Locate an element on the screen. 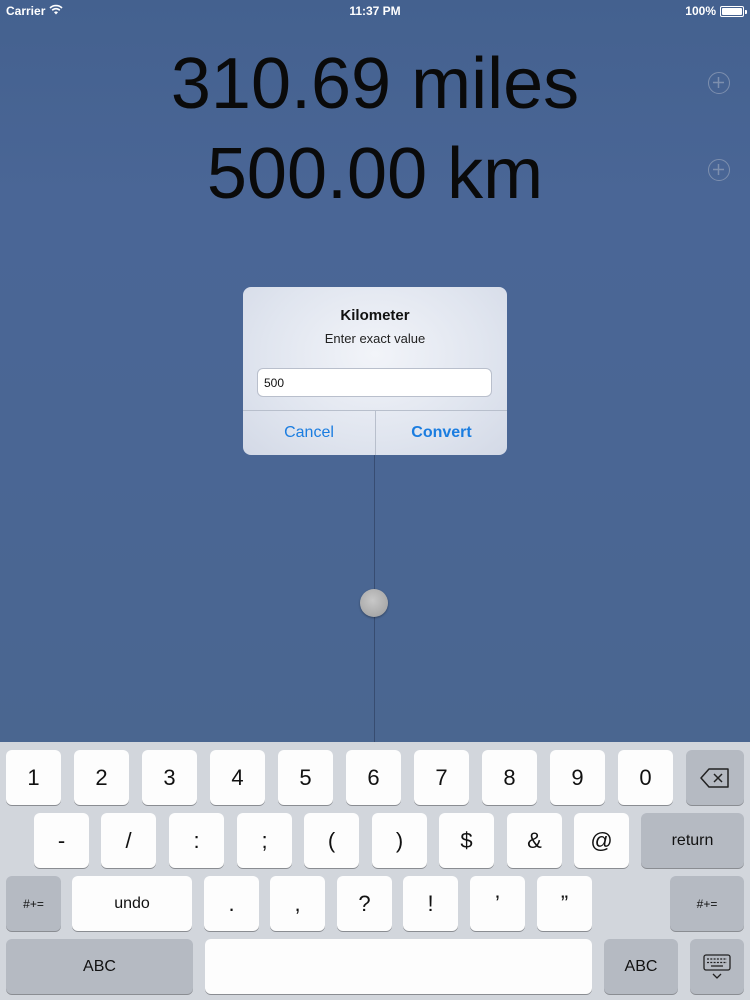 The height and width of the screenshot is (1000, 750). shift-symbols-key-right: #+= is located at coordinates (707, 903).